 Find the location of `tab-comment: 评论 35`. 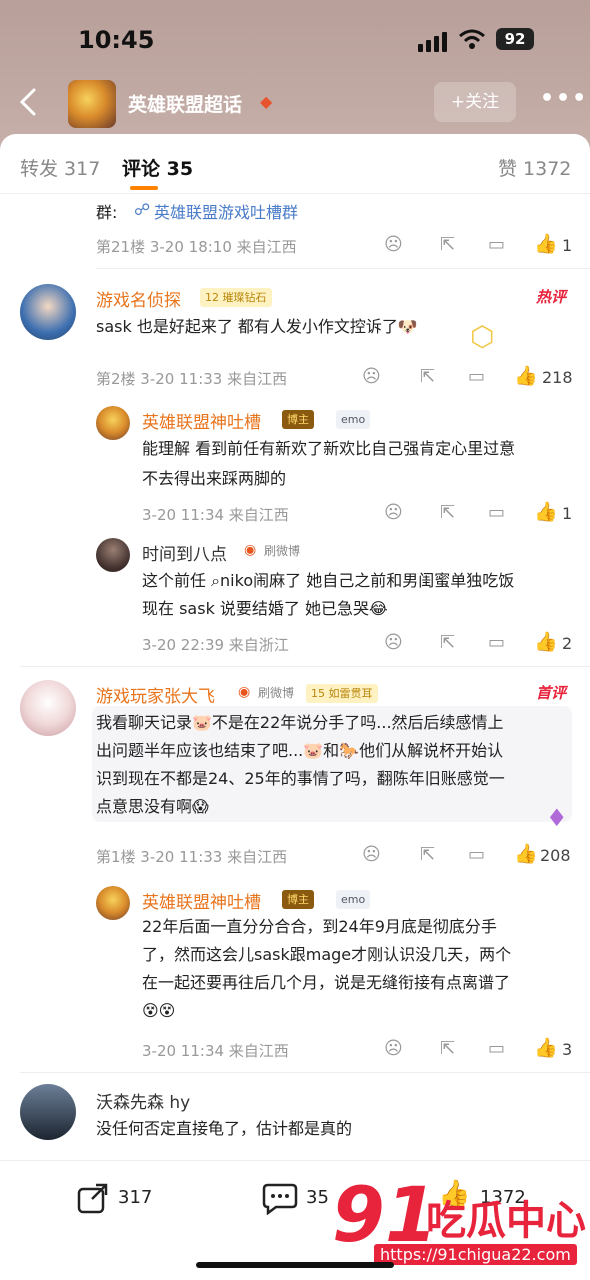

tab-comment: 评论 35 is located at coordinates (157, 167).